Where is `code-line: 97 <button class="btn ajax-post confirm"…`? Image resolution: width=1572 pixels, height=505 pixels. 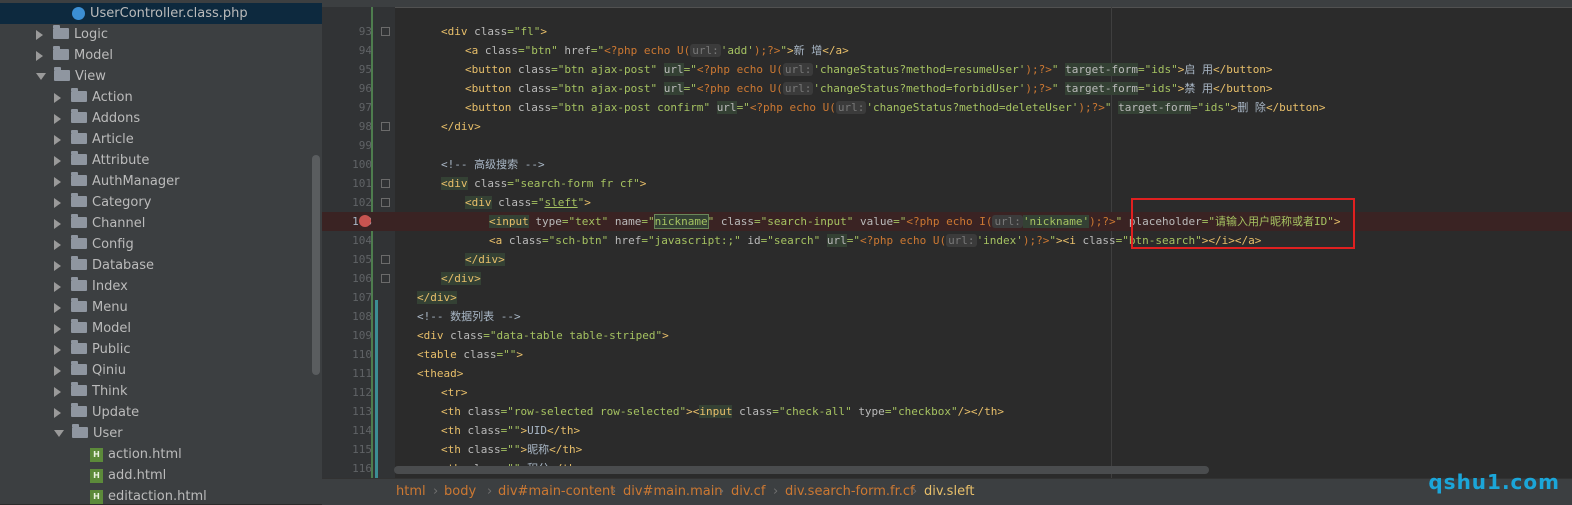
code-line: 97 <button class="btn ajax-post confirm"… is located at coordinates (947, 107).